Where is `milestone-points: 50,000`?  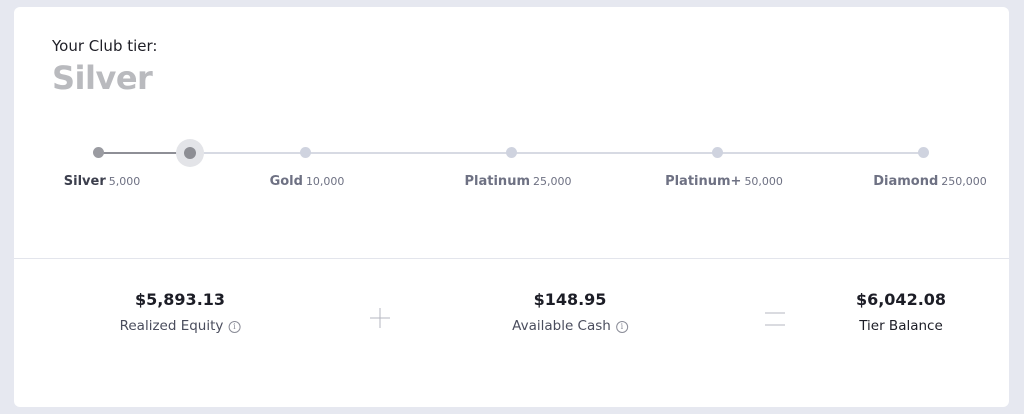
milestone-points: 50,000 is located at coordinates (763, 181).